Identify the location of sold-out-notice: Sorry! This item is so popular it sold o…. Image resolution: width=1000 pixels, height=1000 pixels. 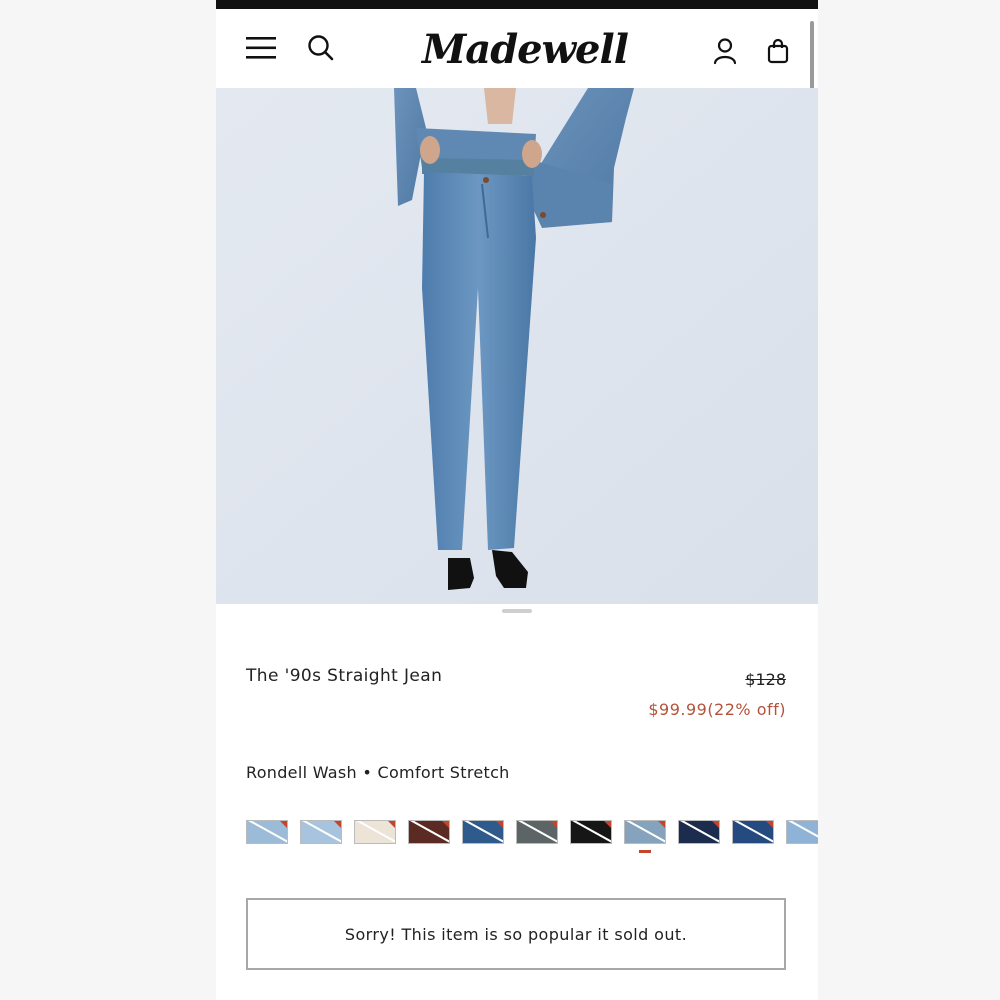
(516, 934).